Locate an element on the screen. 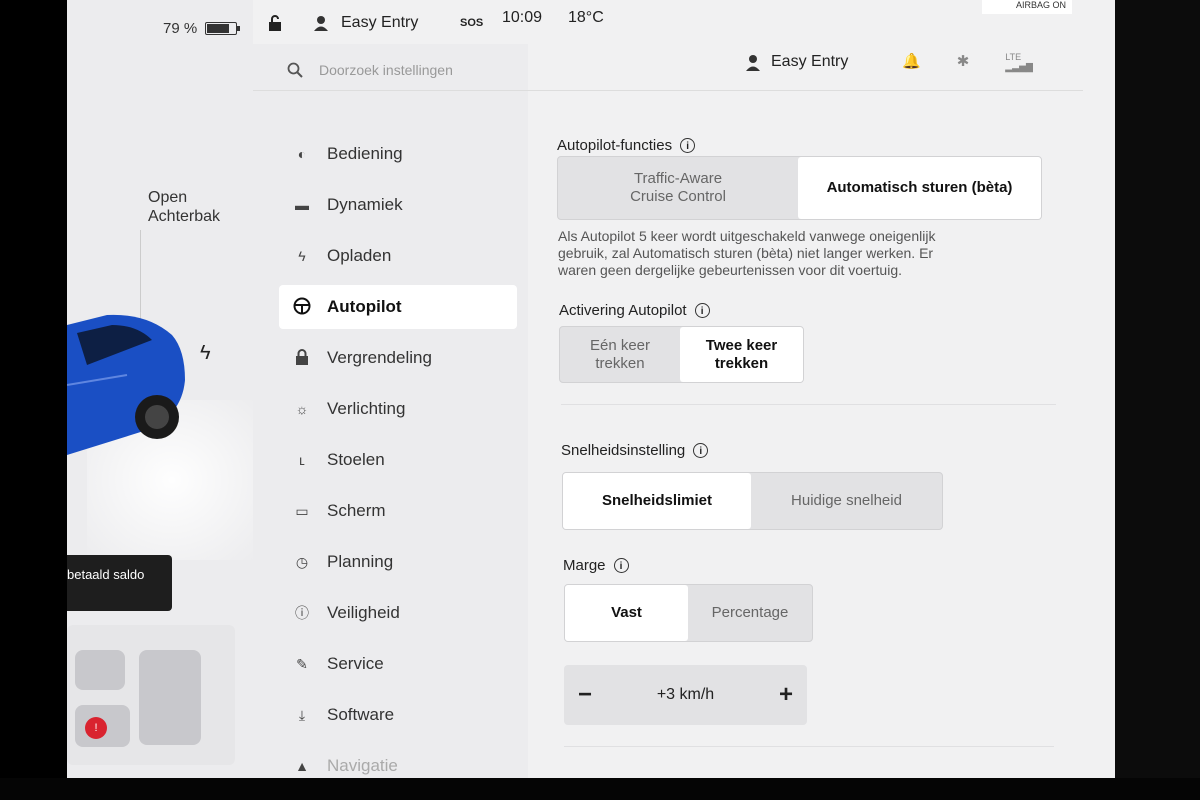  activation-segmented-control: Eén keer trekken Twee keer trekken is located at coordinates (681, 354).